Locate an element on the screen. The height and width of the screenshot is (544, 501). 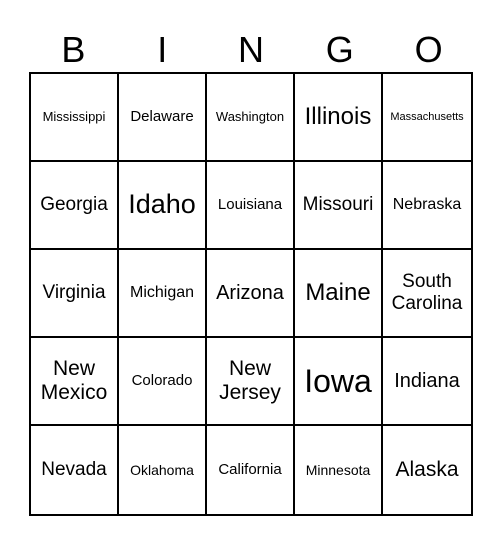
bingo-cell: Delaware is located at coordinates (163, 118).